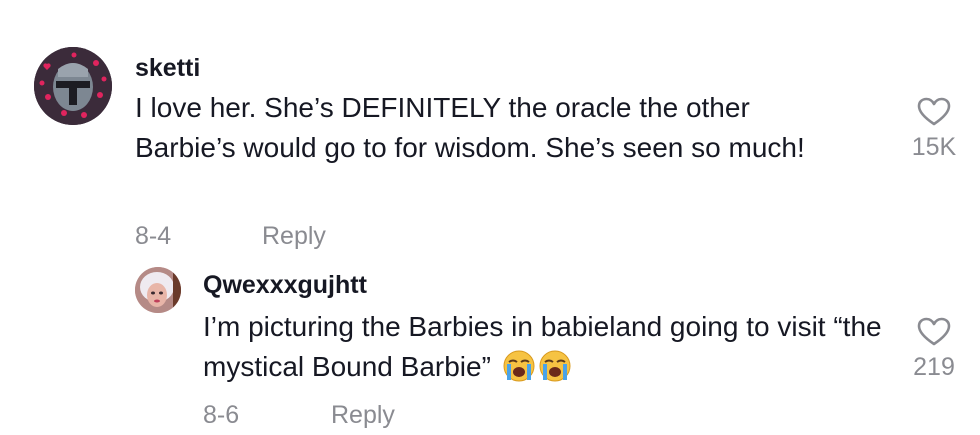 The height and width of the screenshot is (435, 980). What do you see at coordinates (934, 129) in the screenshot?
I see `like-button: 15K` at bounding box center [934, 129].